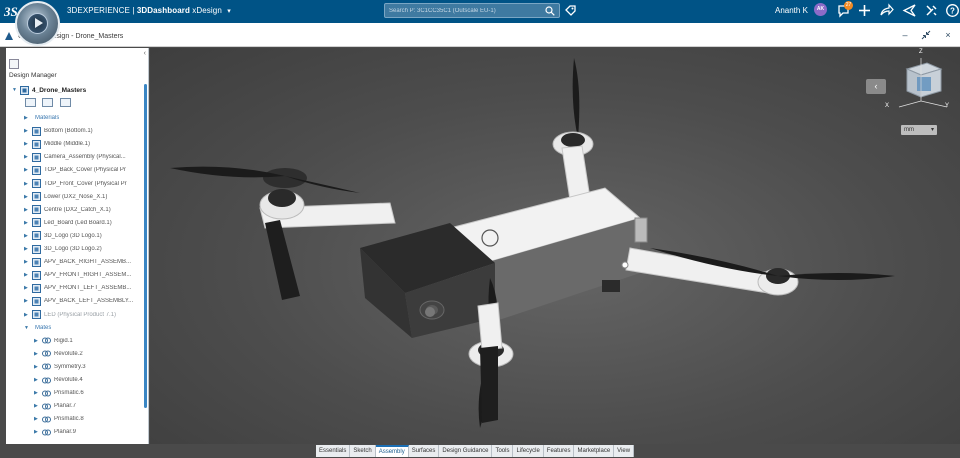  I want to click on avatar: AK, so click(820, 9).